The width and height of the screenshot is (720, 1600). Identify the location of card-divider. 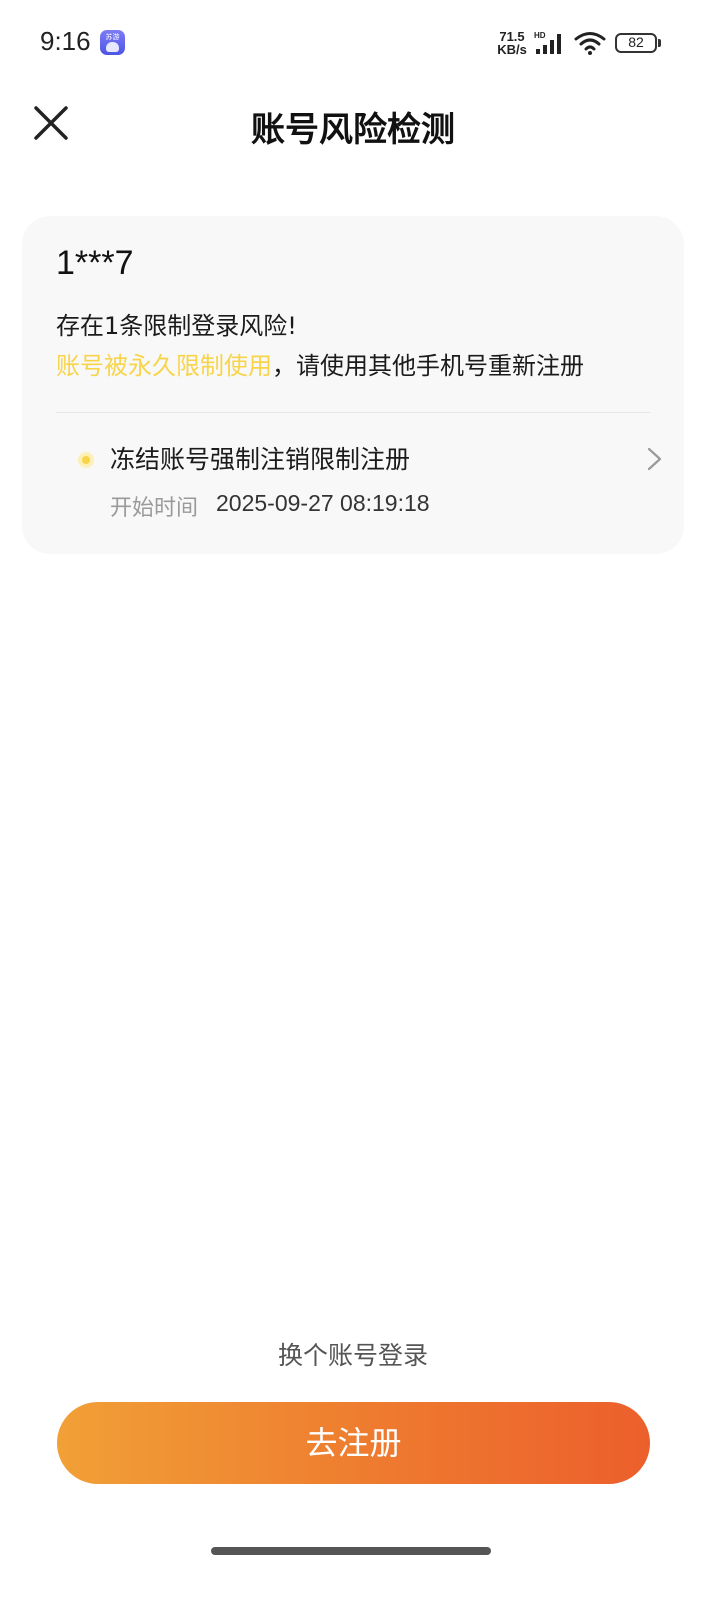
(353, 412).